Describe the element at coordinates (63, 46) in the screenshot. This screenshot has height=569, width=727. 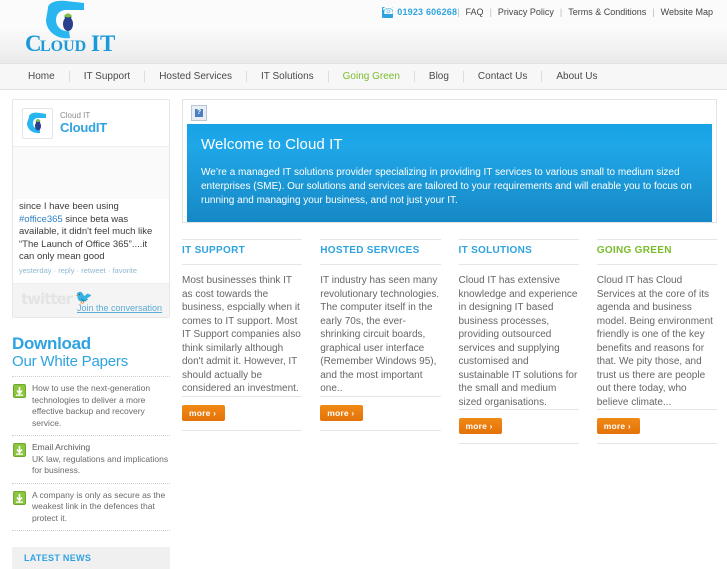
I see `svg-text: LOUD` at that location.